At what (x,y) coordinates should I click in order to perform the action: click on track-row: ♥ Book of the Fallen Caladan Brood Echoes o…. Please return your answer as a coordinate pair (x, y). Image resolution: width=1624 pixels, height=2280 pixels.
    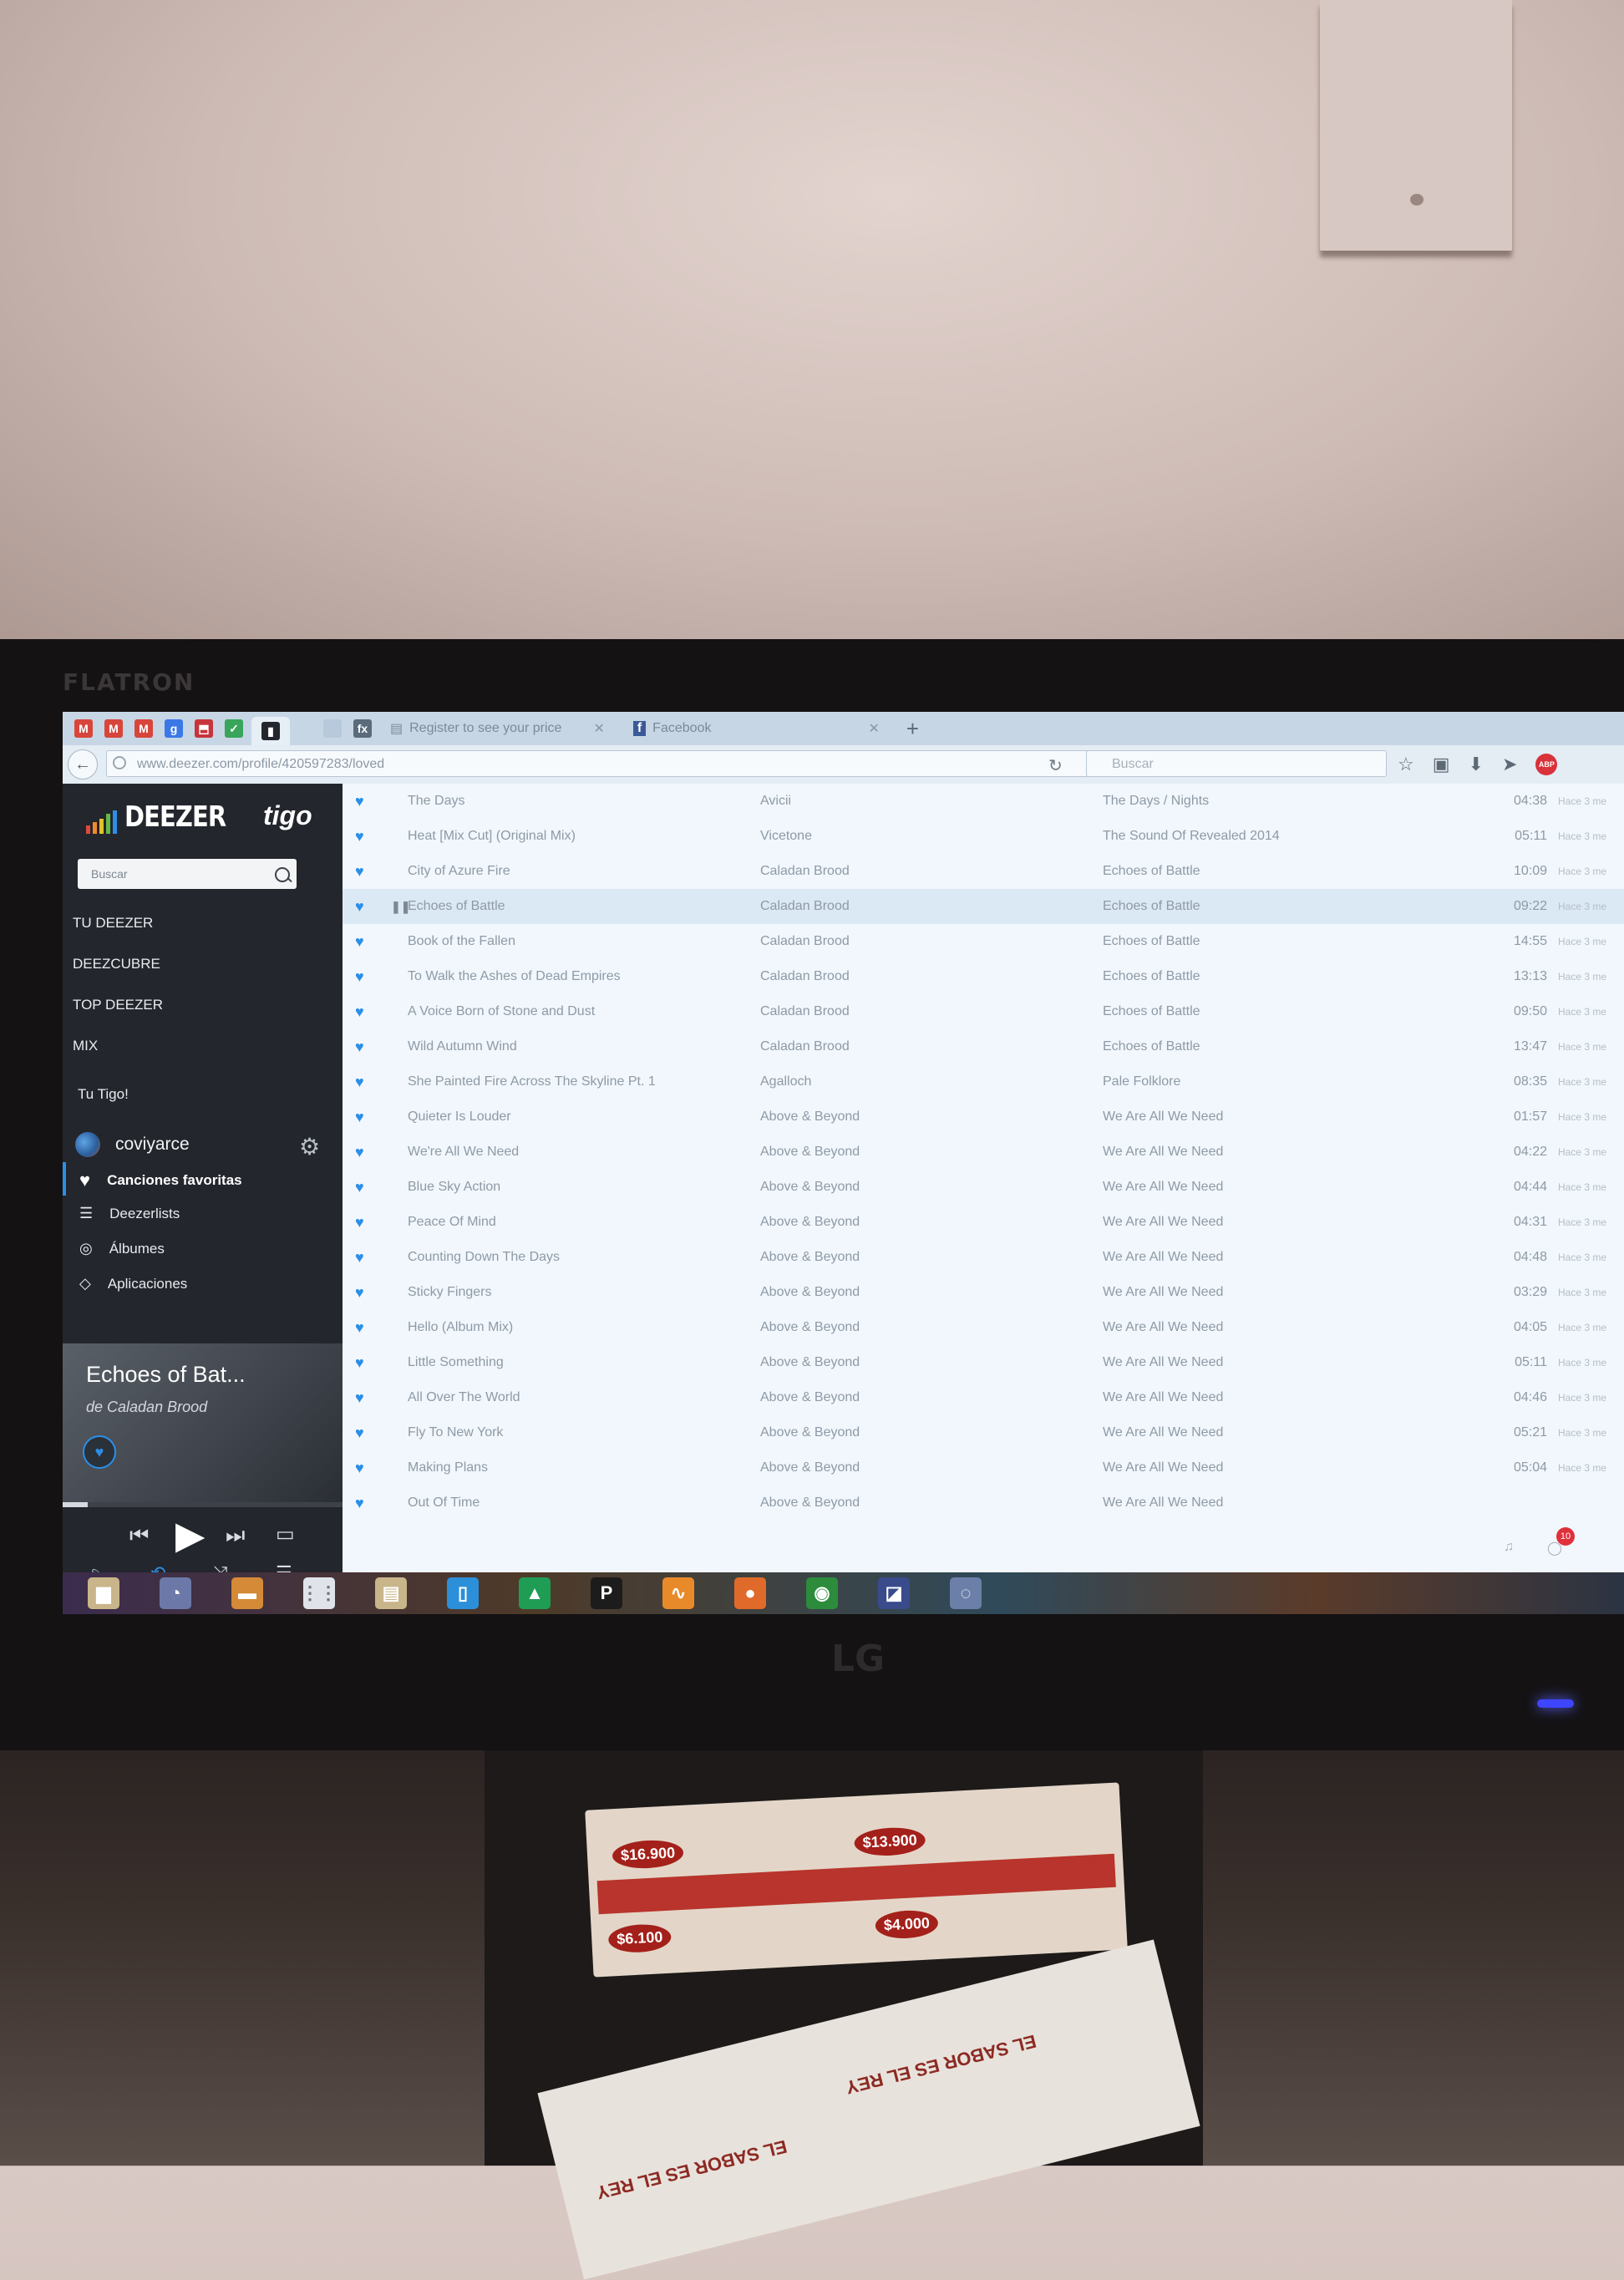
    Looking at the image, I should click on (983, 941).